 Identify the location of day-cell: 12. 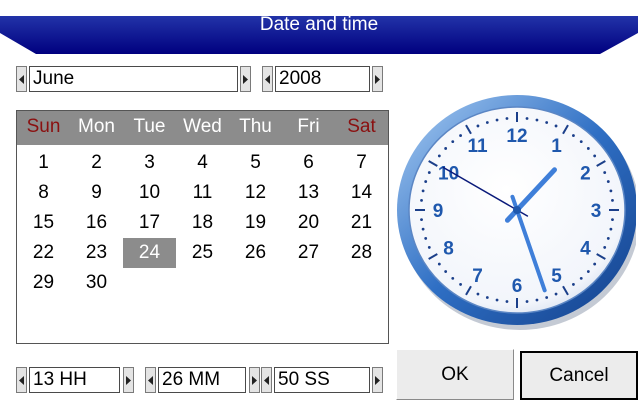
(255, 193).